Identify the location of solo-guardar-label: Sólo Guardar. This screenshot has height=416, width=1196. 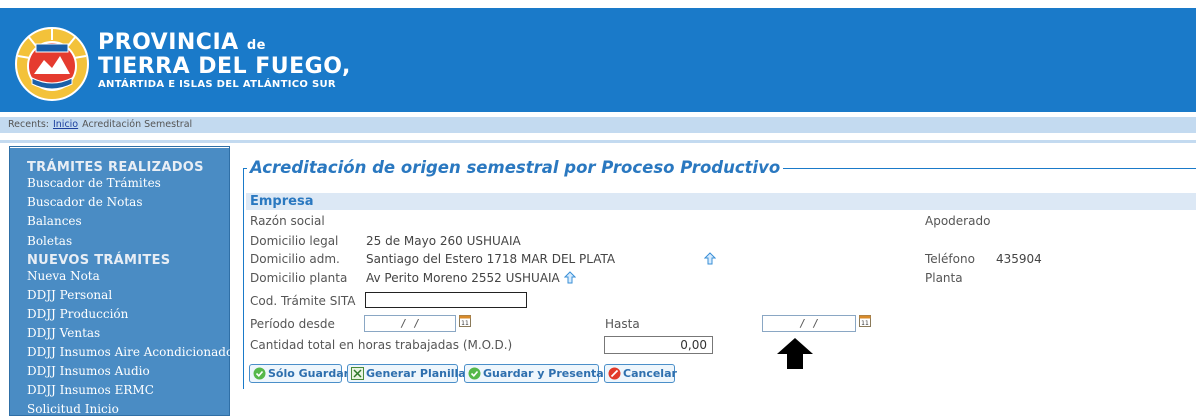
(309, 373).